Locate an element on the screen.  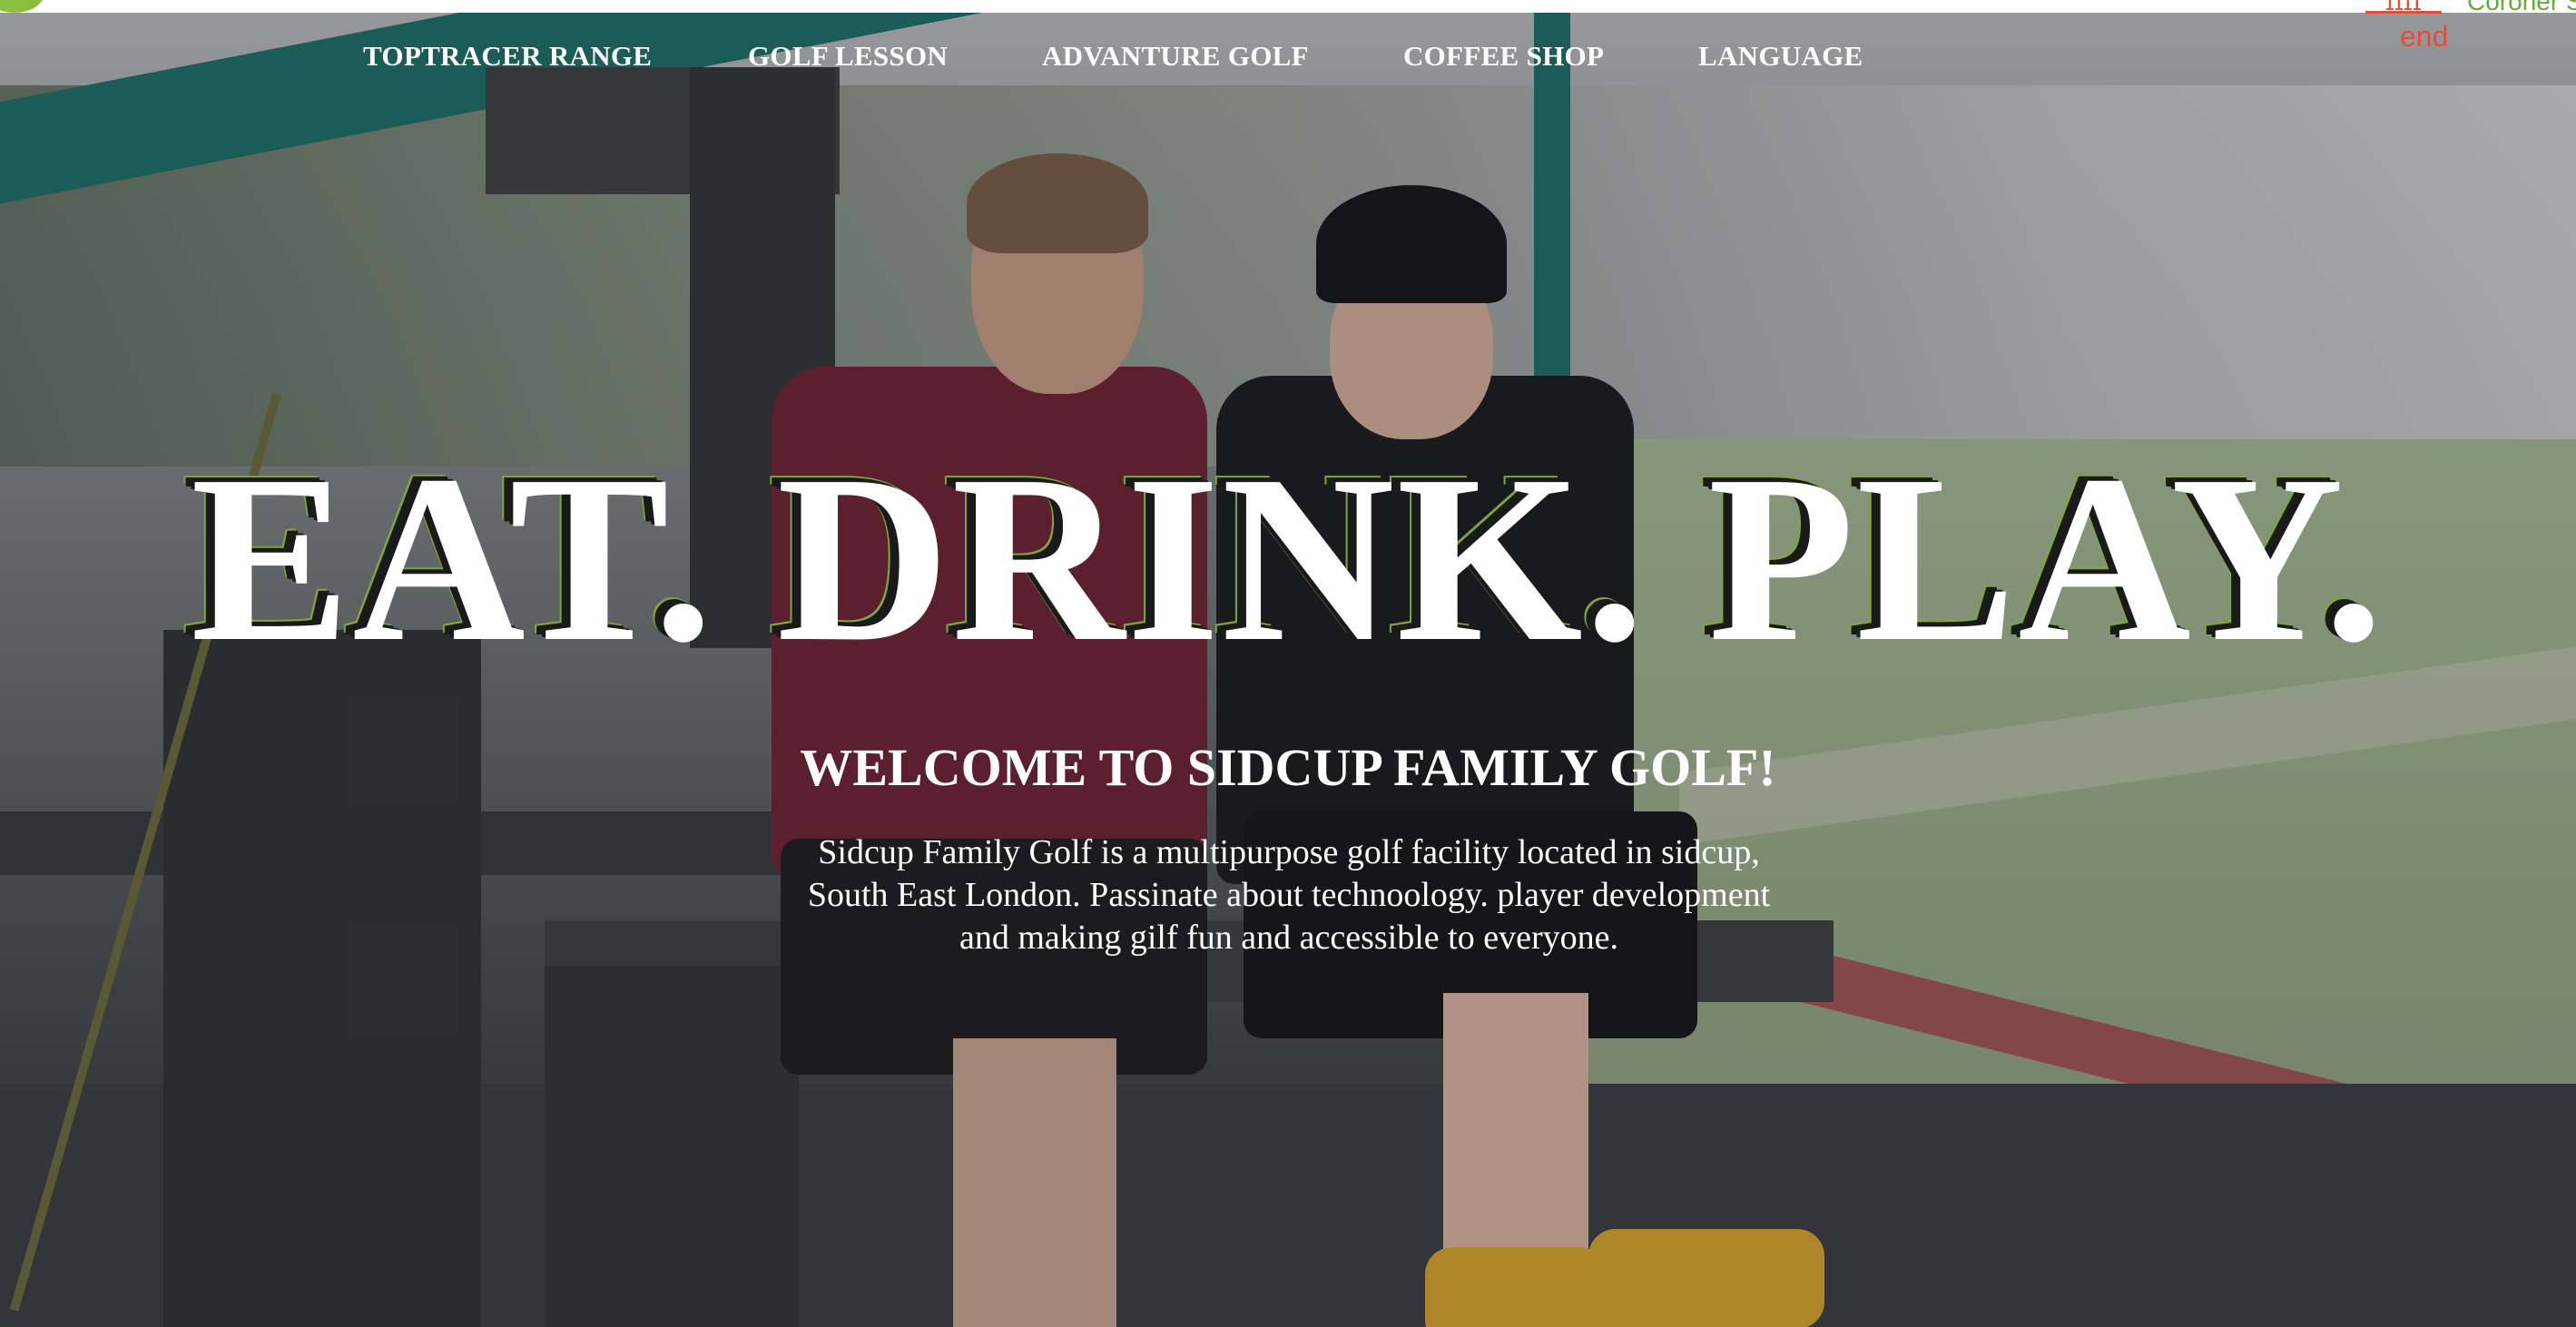
top-bar is located at coordinates (1288, 6).